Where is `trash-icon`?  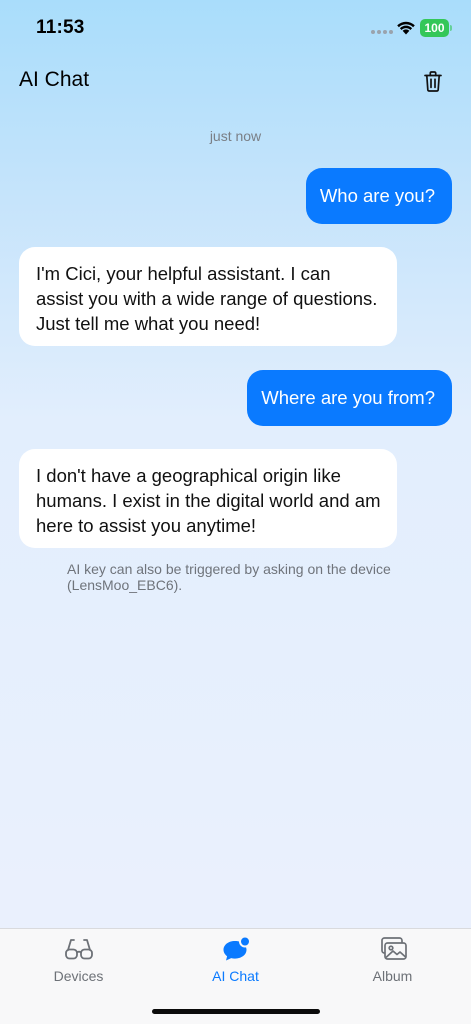 trash-icon is located at coordinates (433, 81).